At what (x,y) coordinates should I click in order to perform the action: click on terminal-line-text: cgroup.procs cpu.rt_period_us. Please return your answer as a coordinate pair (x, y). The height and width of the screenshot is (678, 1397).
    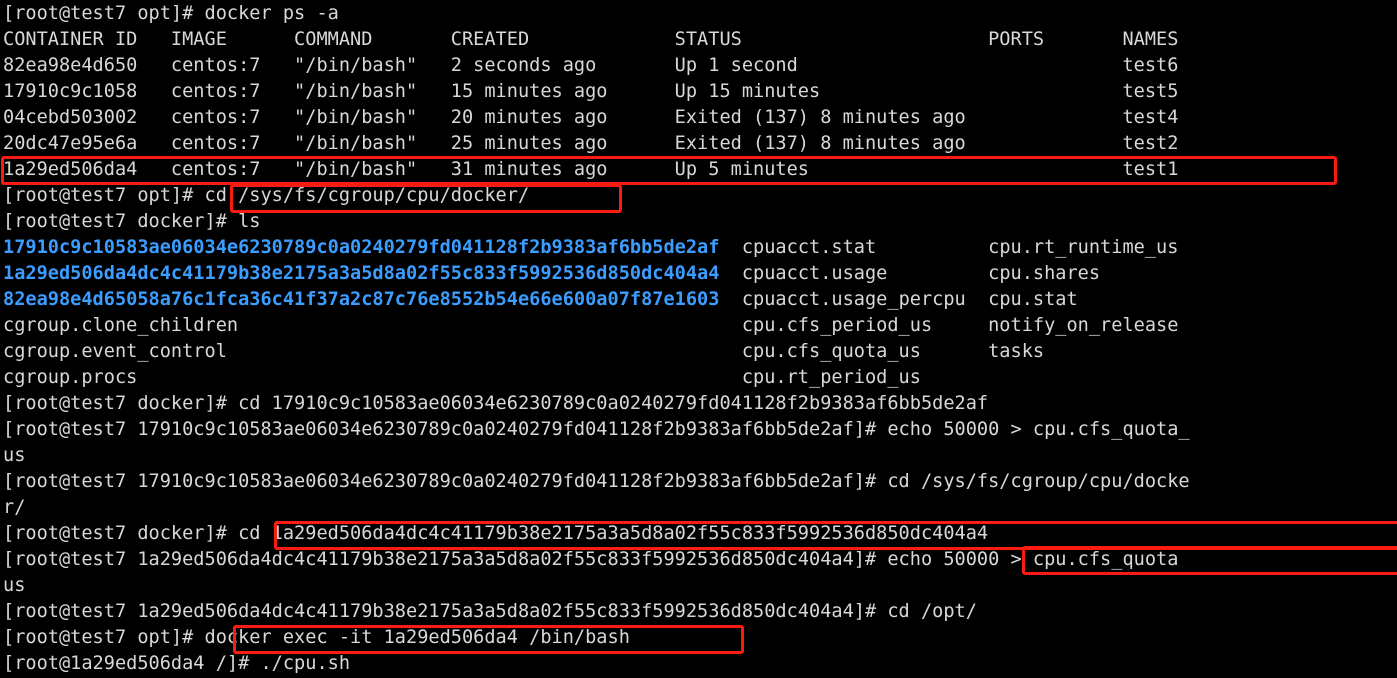
    Looking at the image, I should click on (462, 377).